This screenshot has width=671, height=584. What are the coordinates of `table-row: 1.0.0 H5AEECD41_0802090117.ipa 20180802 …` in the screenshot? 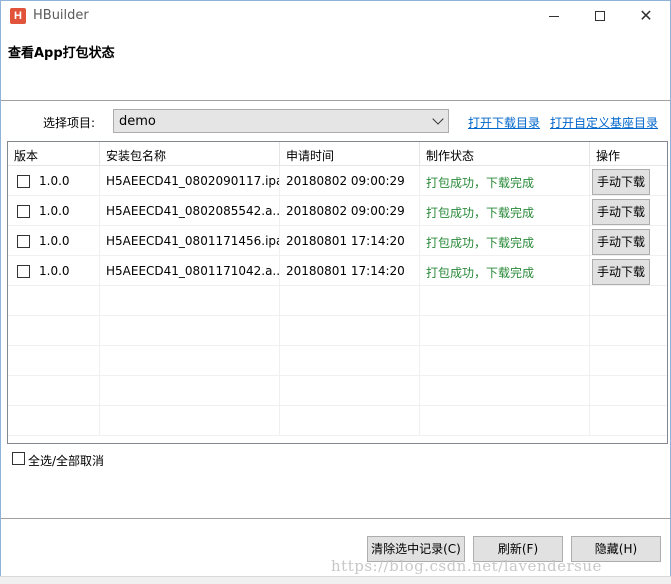 It's located at (337, 181).